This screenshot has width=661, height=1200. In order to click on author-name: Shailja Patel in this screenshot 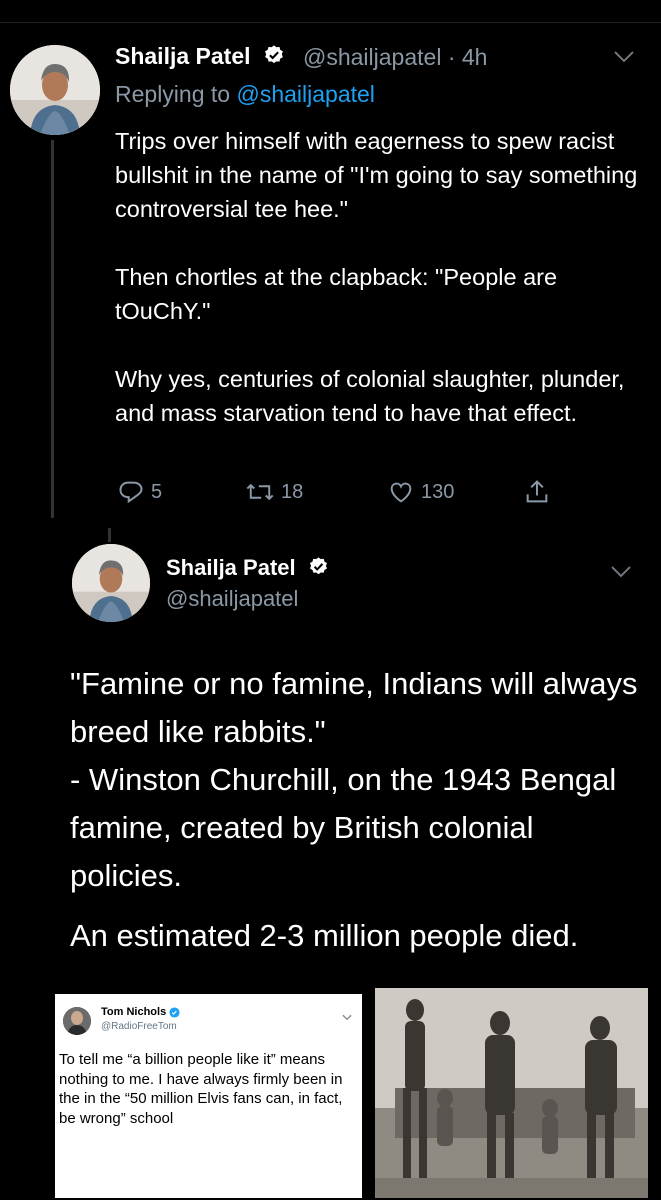, I will do `click(200, 57)`.